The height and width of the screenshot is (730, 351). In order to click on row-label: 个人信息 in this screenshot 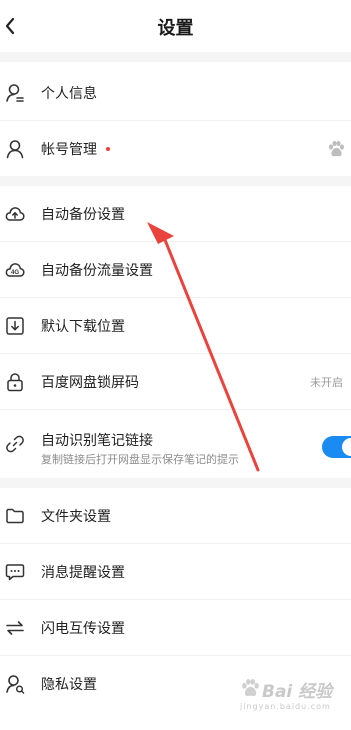, I will do `click(69, 93)`.